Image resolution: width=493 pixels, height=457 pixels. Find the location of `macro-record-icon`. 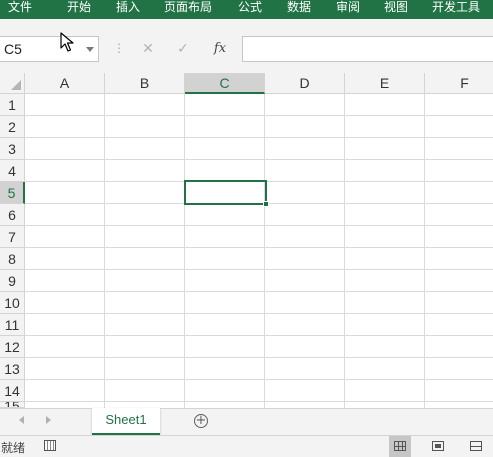

macro-record-icon is located at coordinates (50, 445).